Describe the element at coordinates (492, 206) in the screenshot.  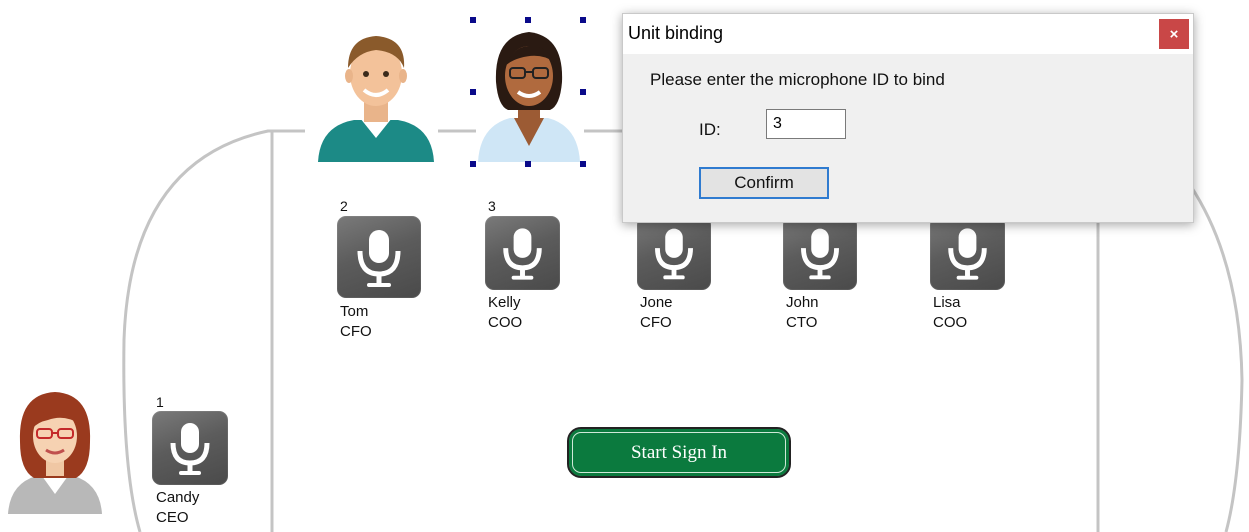
I see `mic-number: 3` at that location.